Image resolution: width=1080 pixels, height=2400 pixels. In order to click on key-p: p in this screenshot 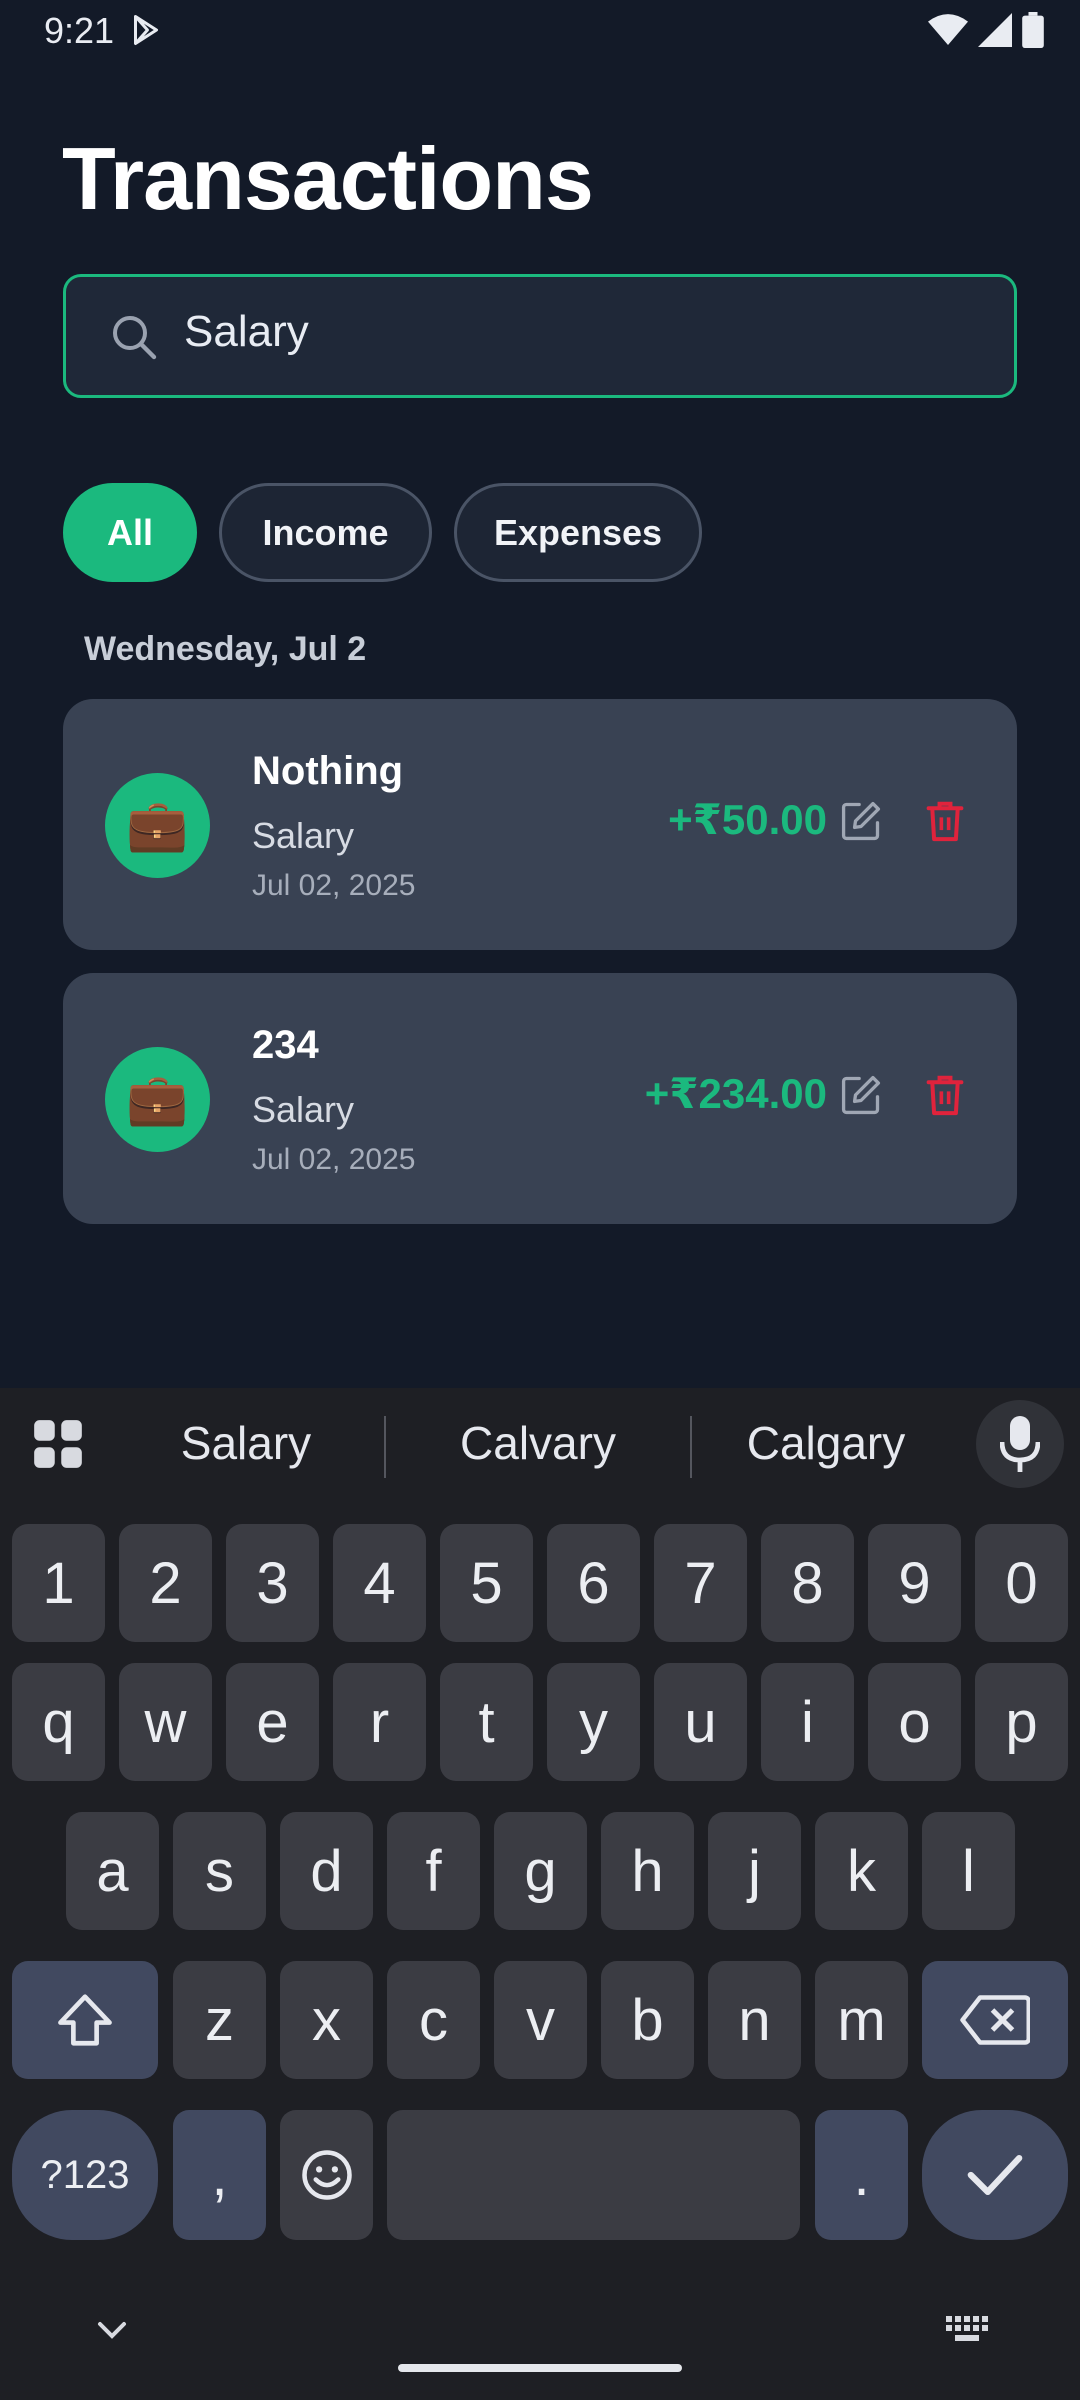, I will do `click(1021, 1722)`.